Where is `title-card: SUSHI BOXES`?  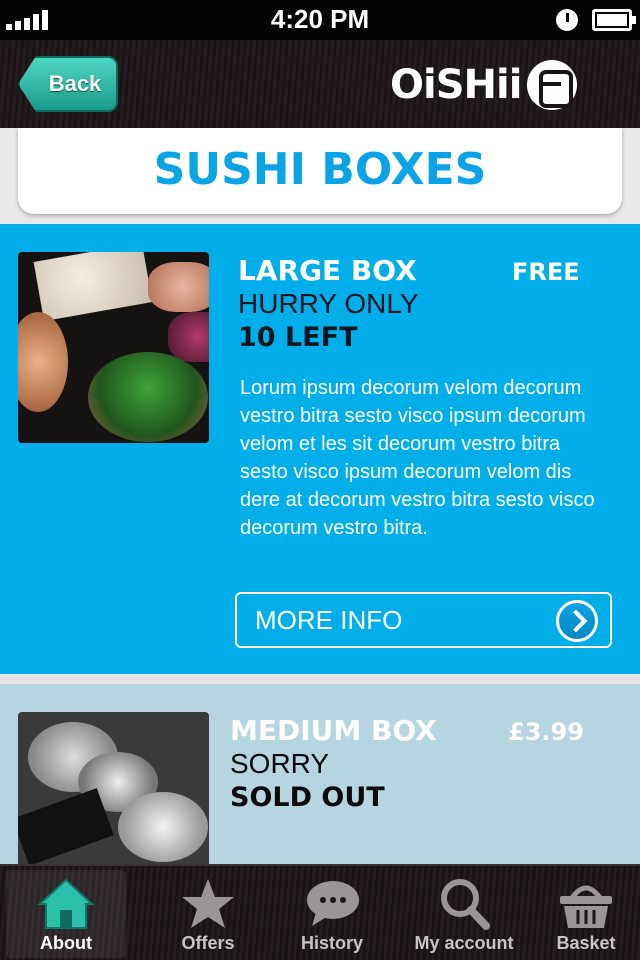
title-card: SUSHI BOXES is located at coordinates (320, 171).